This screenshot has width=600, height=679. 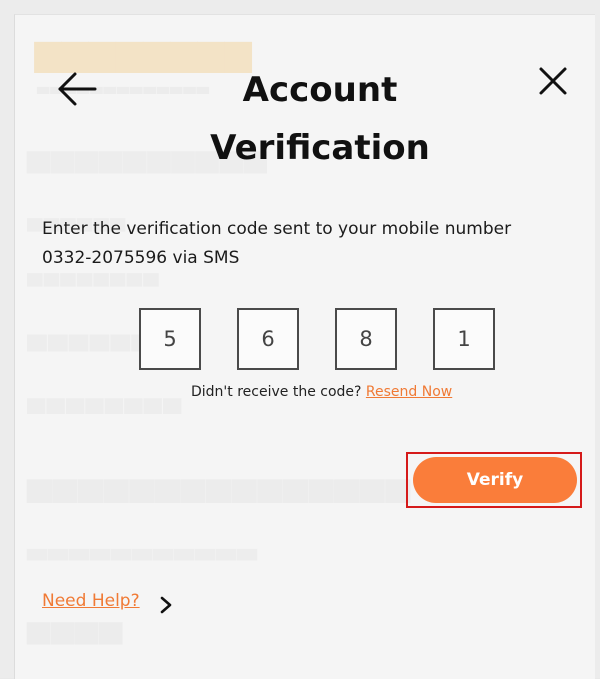 I want to click on resend-row: Didn't receive the code? Resend Now, so click(x=321, y=392).